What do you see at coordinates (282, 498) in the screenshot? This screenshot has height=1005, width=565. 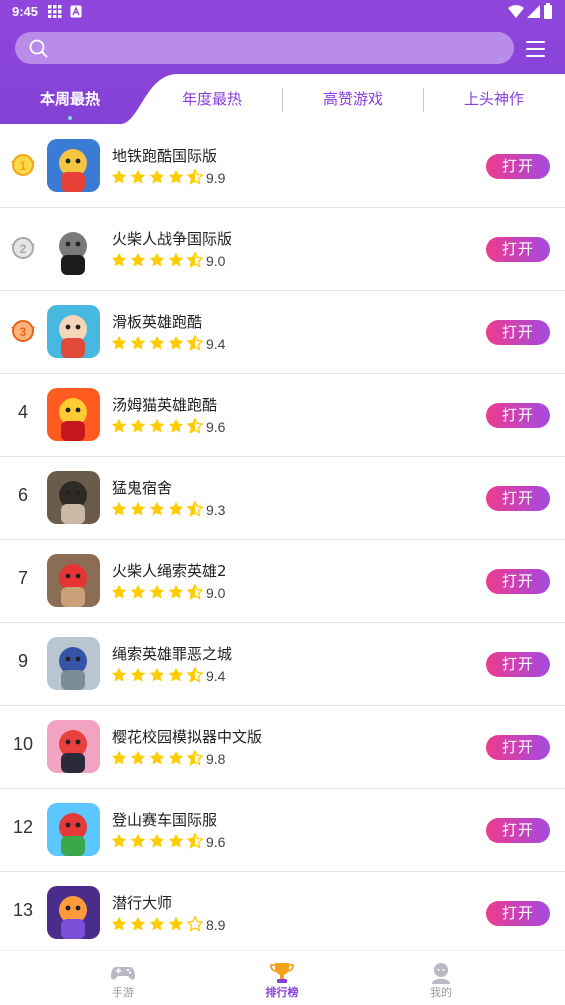 I see `list-item: 6 猛鬼宿舍 9.3 打开` at bounding box center [282, 498].